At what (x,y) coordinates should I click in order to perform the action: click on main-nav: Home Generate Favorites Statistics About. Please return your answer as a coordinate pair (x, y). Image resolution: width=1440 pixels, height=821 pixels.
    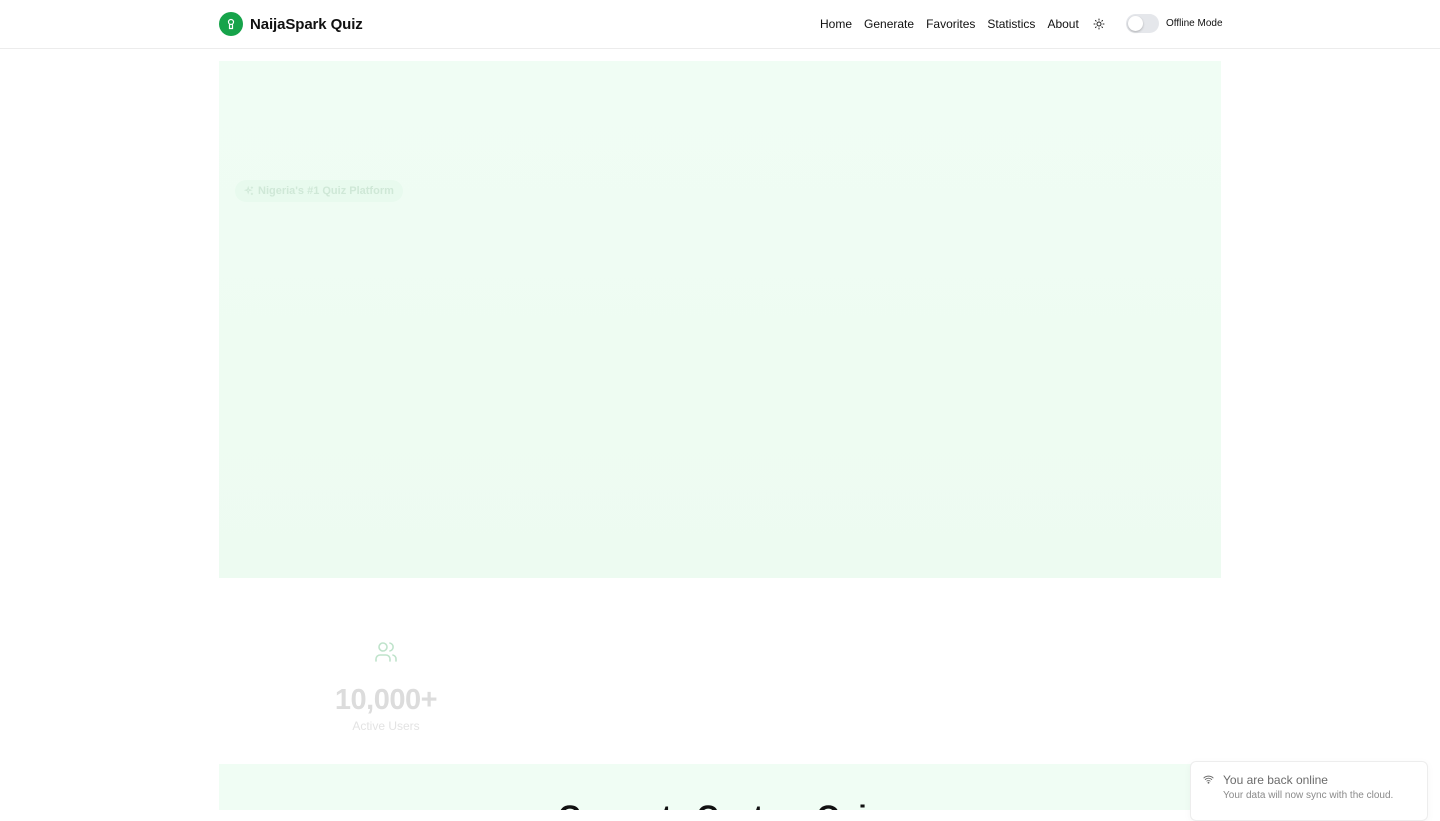
    Looking at the image, I should click on (949, 24).